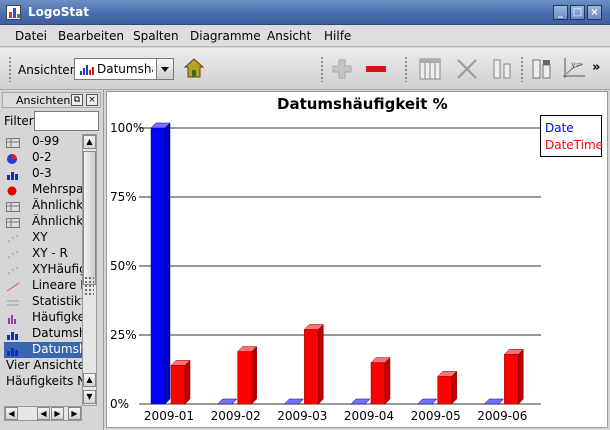 This screenshot has width=610, height=430. What do you see at coordinates (57, 317) in the screenshot?
I see `list-item-label: Häufigke` at bounding box center [57, 317].